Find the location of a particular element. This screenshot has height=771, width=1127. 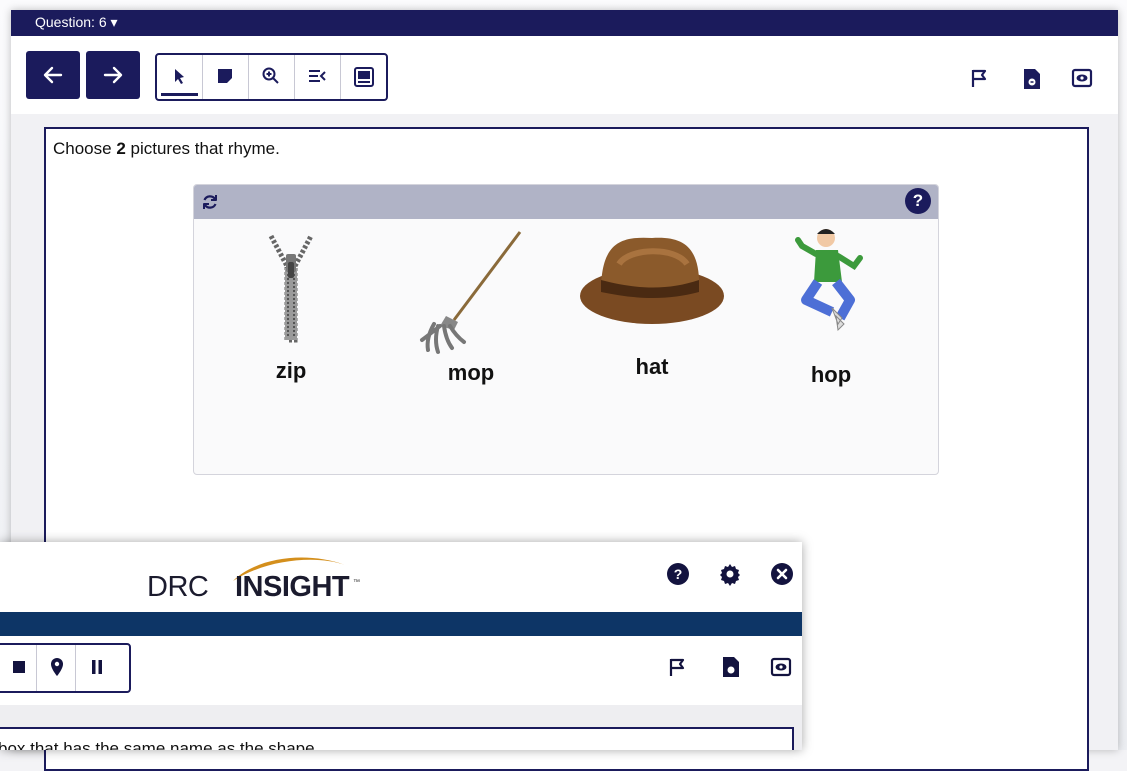

answer-masking-icon is located at coordinates (364, 77).